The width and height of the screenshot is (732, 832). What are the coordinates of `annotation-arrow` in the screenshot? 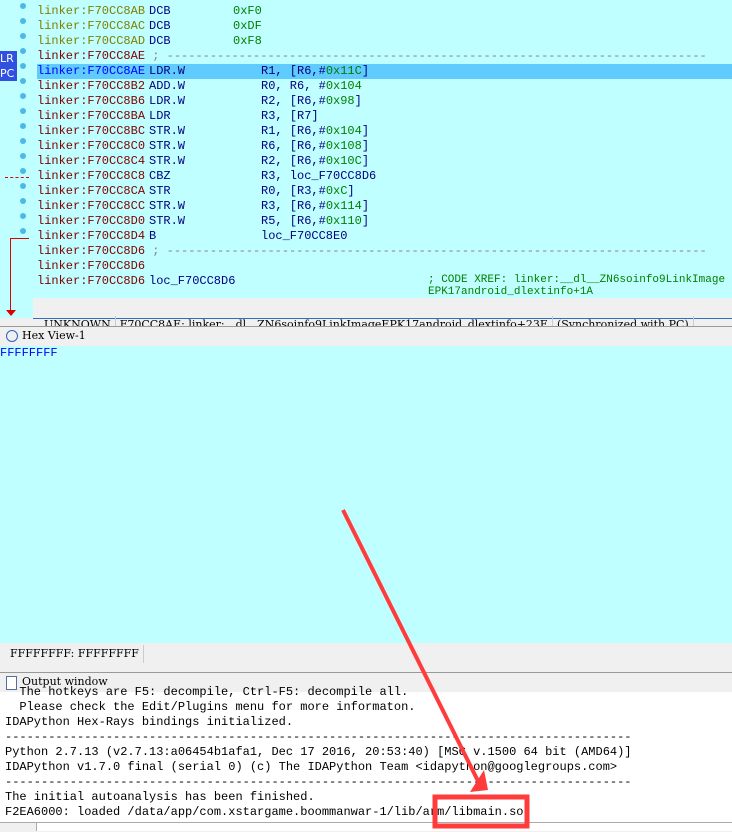 It's located at (411, 647).